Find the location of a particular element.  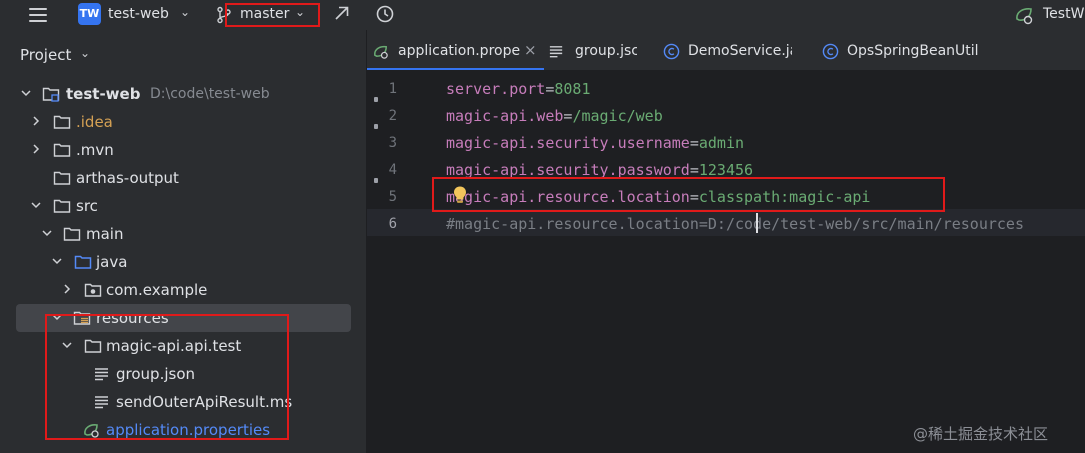

watermark: @稀土掘金技术社区 is located at coordinates (981, 434).